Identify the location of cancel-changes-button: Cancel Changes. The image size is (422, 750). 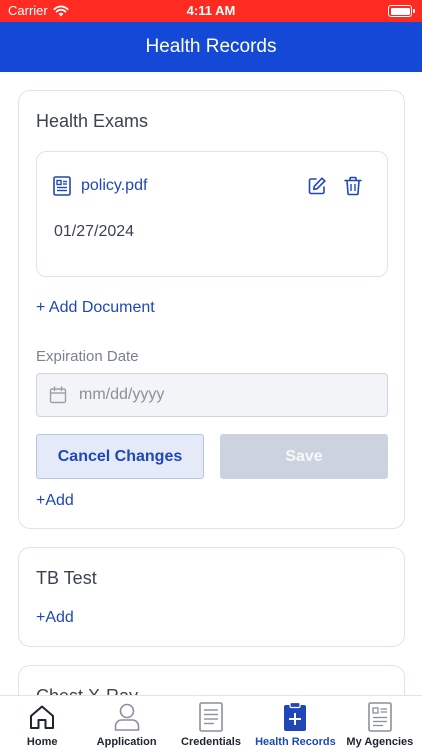
(120, 456).